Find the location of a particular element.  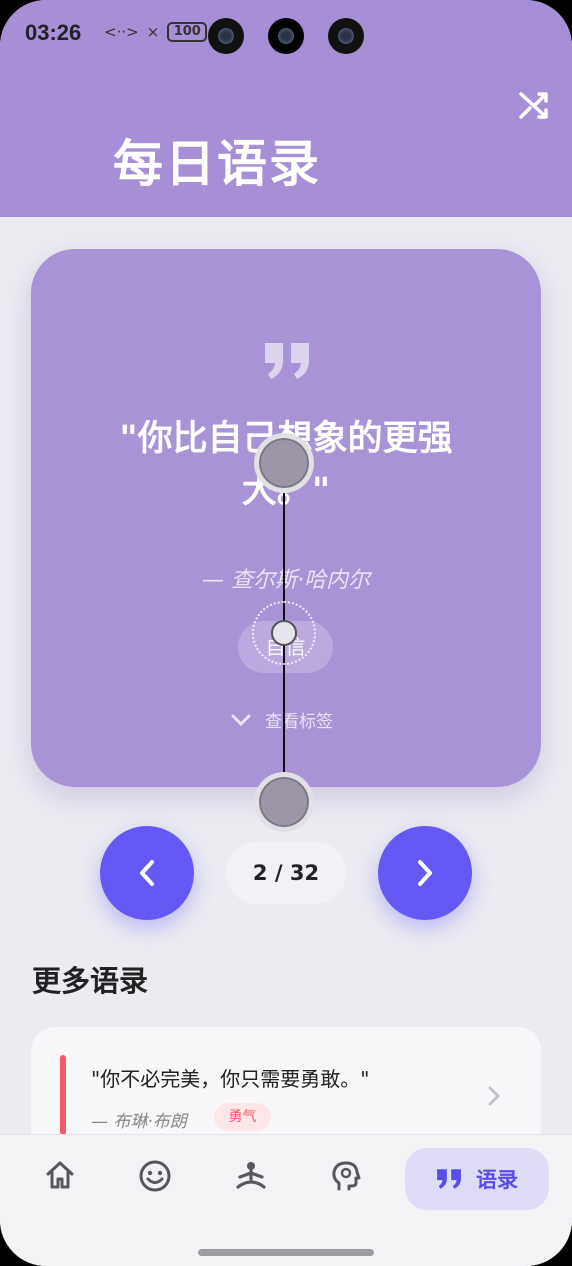

tab-home is located at coordinates (60, 1179).